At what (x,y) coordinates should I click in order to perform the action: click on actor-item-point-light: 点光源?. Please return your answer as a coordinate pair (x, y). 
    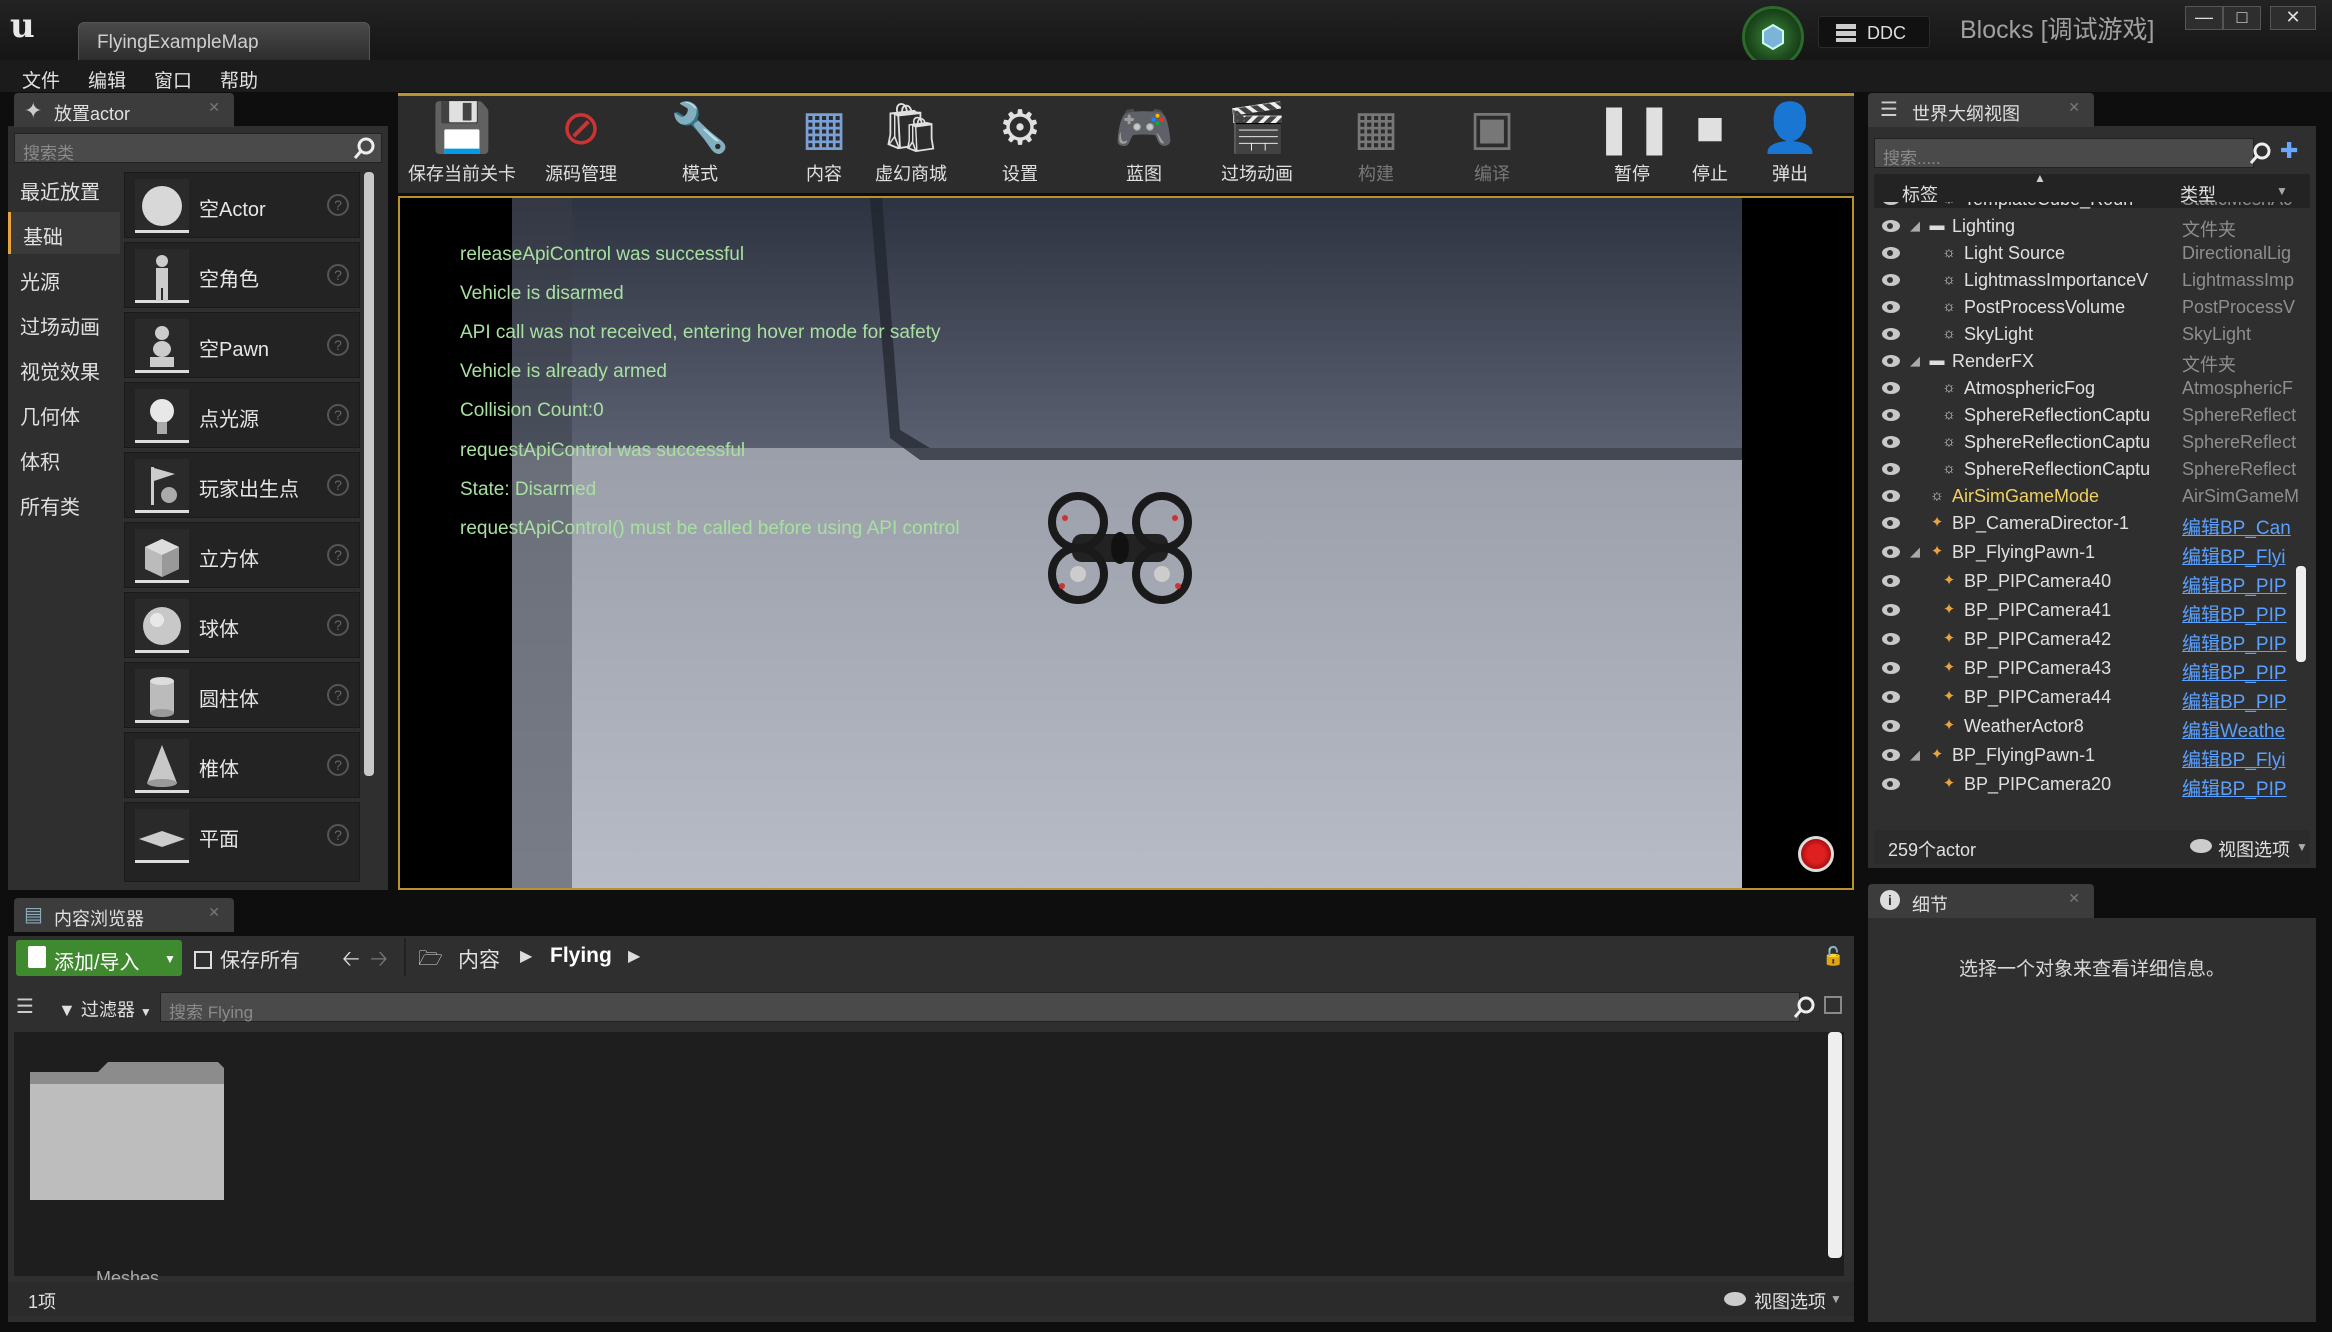
    Looking at the image, I should click on (242, 415).